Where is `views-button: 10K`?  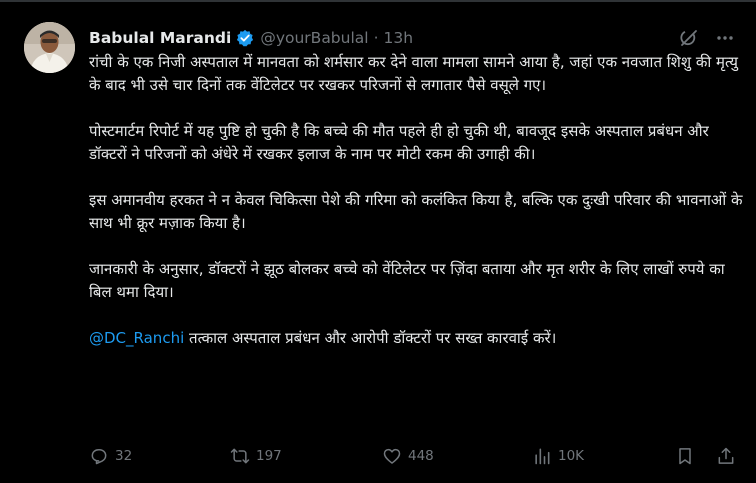
views-button: 10K is located at coordinates (558, 456).